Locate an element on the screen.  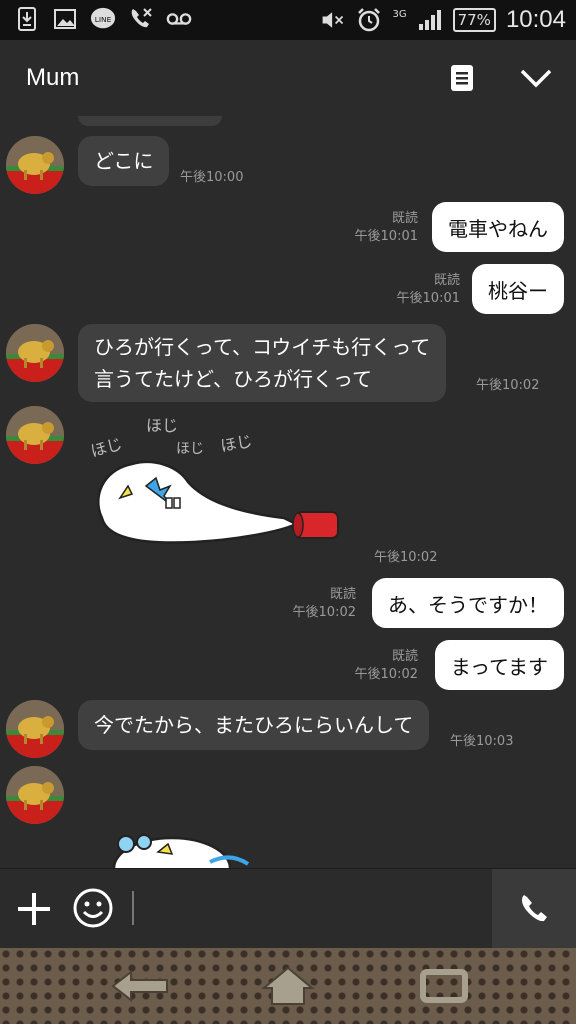
alarm-icon is located at coordinates (369, 20).